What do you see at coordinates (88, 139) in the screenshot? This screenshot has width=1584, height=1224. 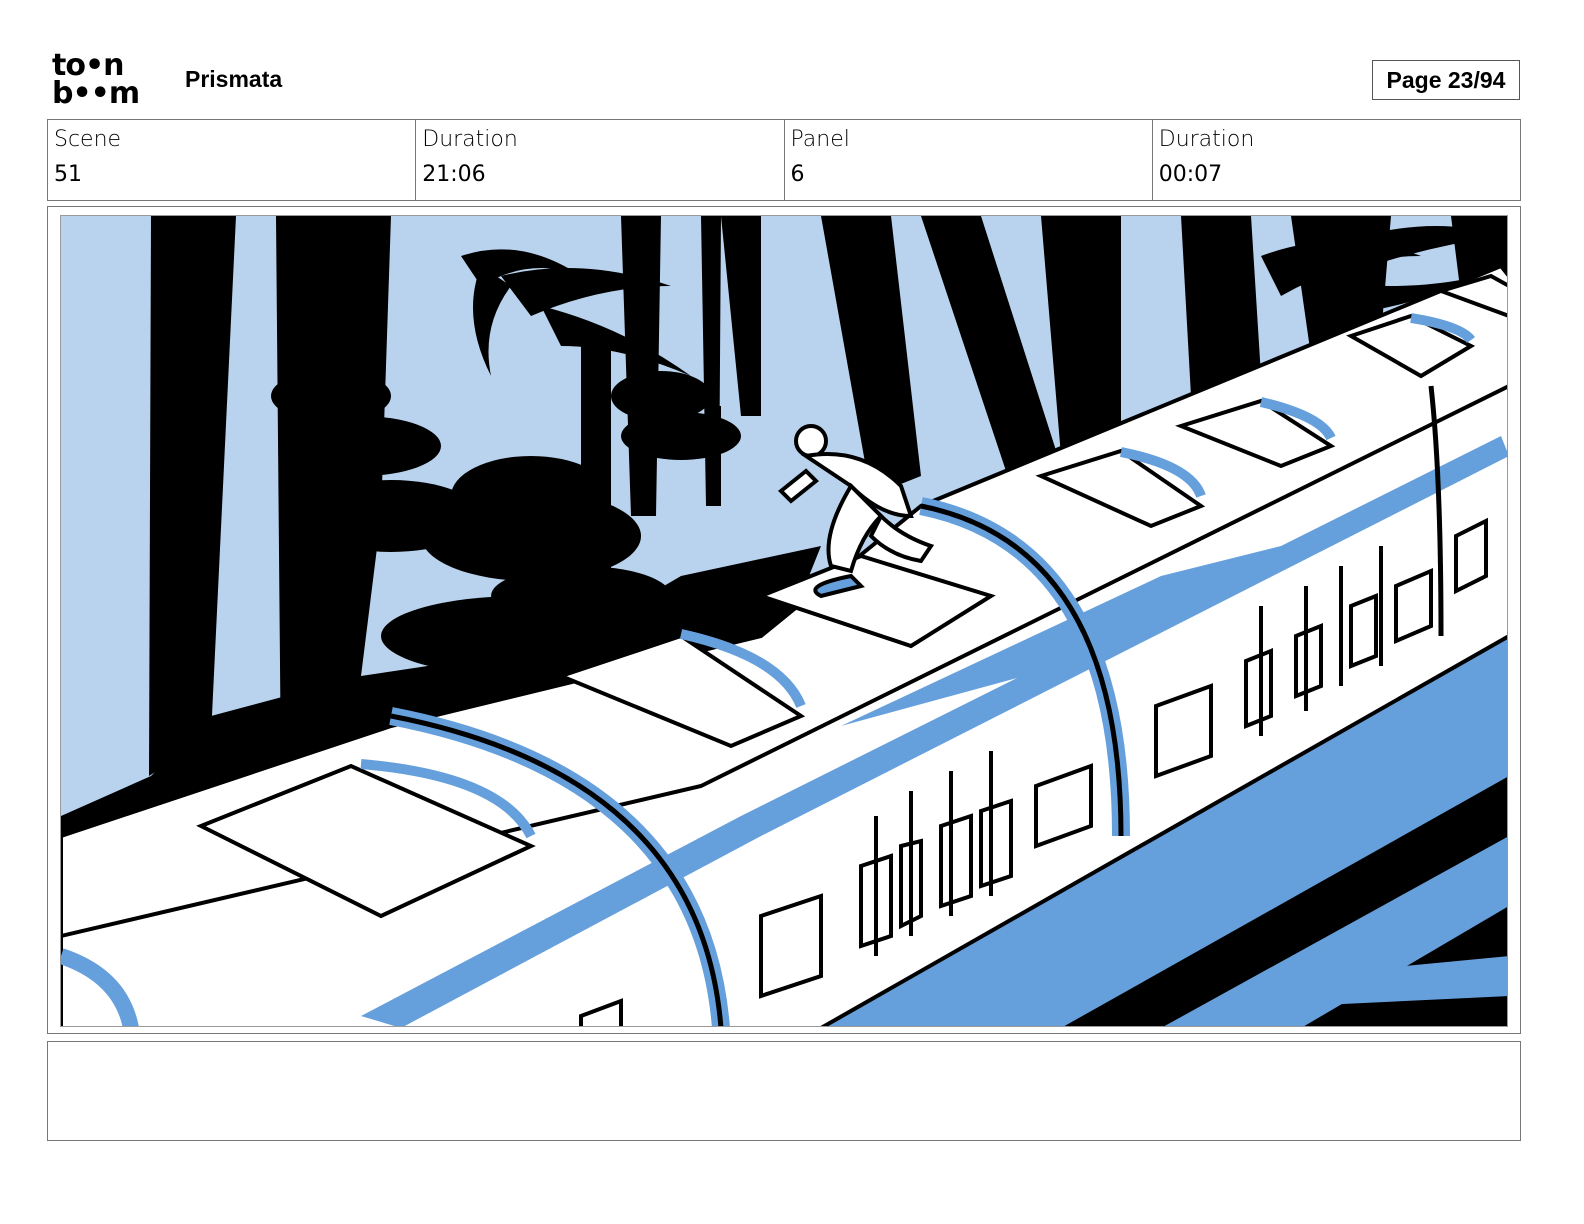 I see `scene-label: Scene` at bounding box center [88, 139].